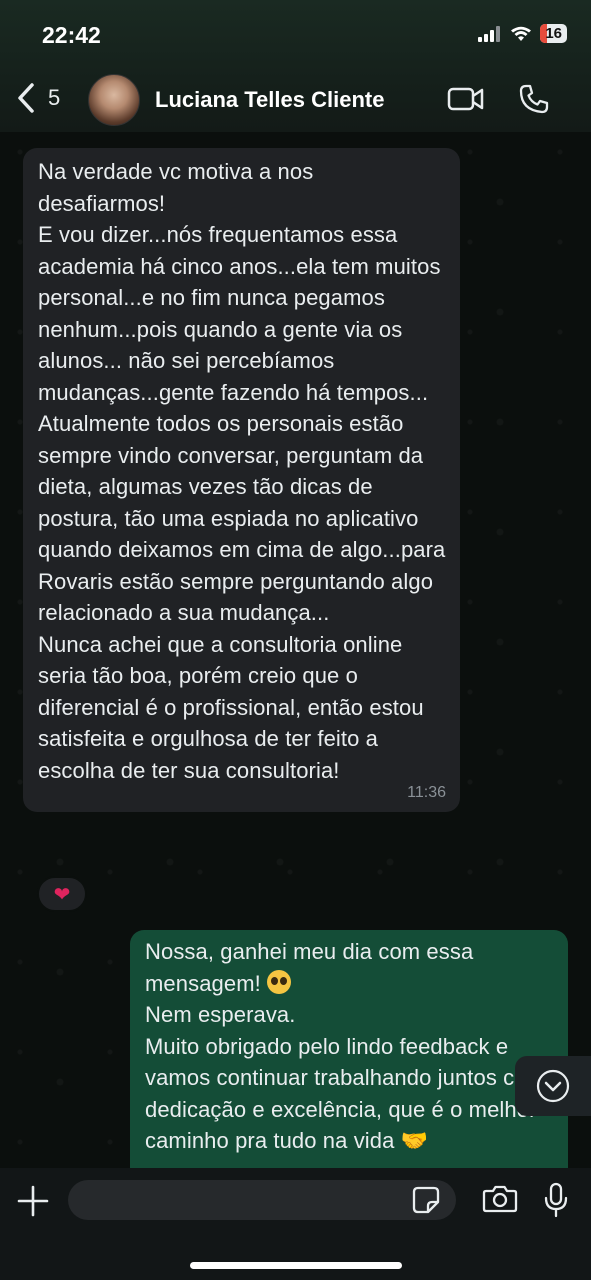  What do you see at coordinates (426, 1200) in the screenshot?
I see `sticker-icon` at bounding box center [426, 1200].